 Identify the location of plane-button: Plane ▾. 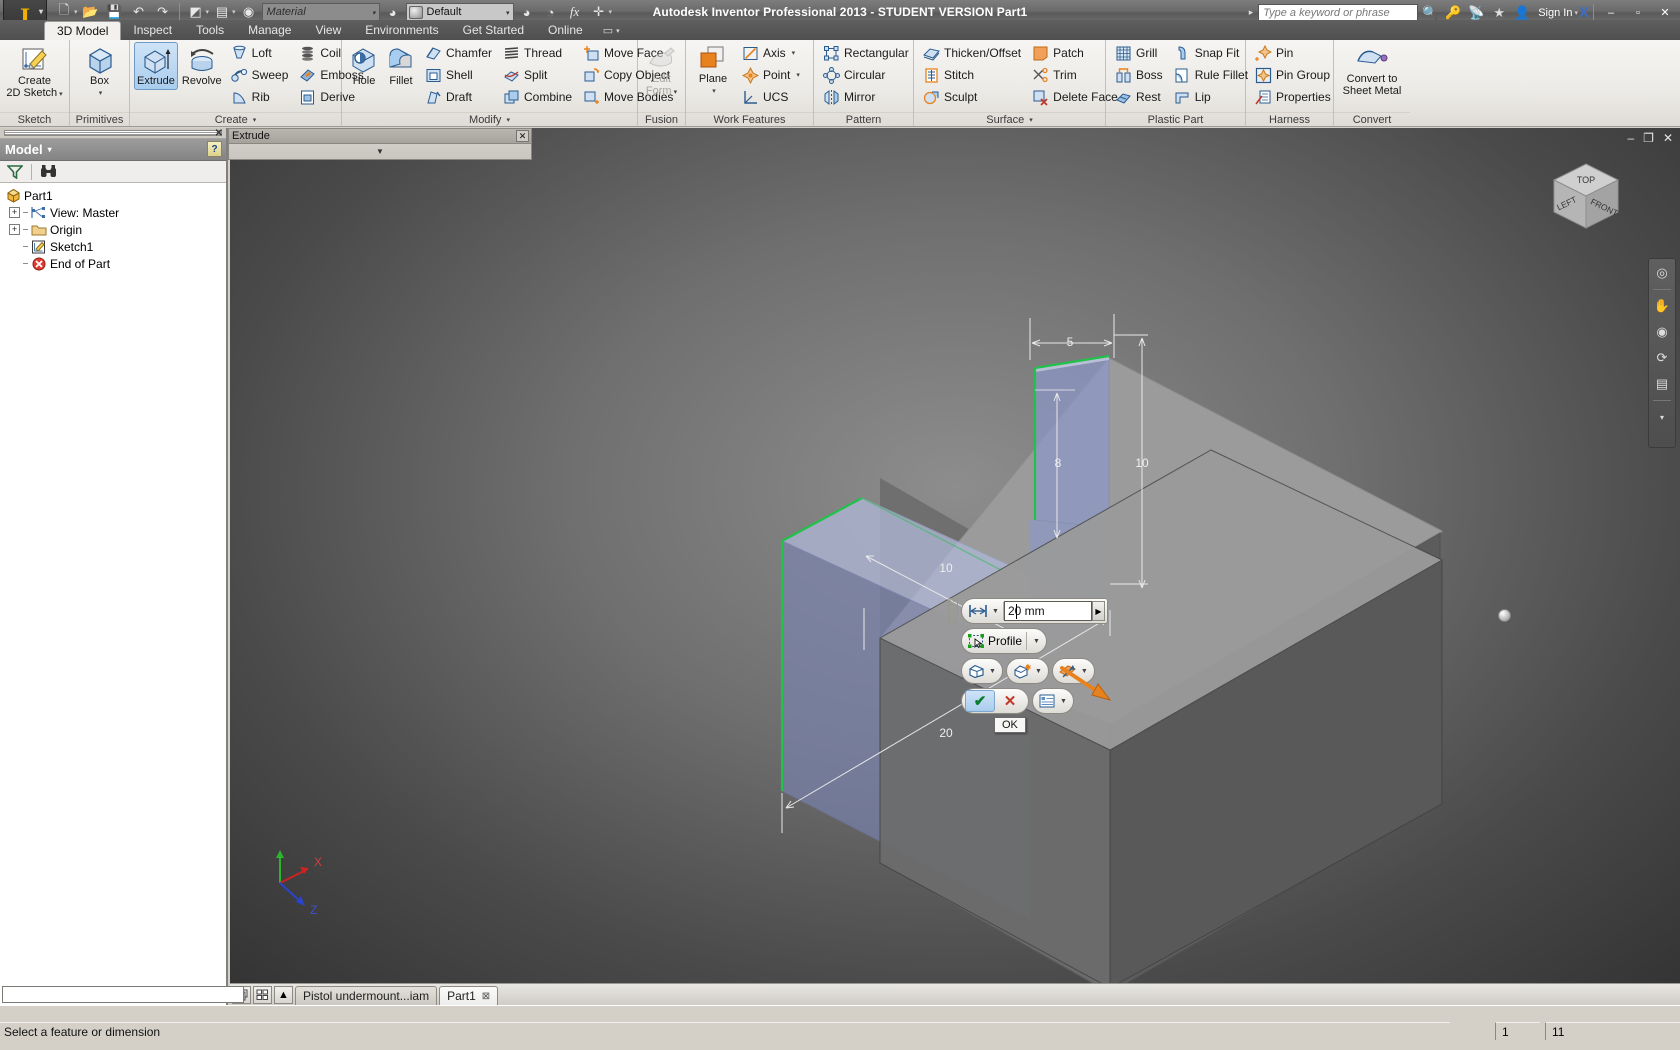
(713, 71).